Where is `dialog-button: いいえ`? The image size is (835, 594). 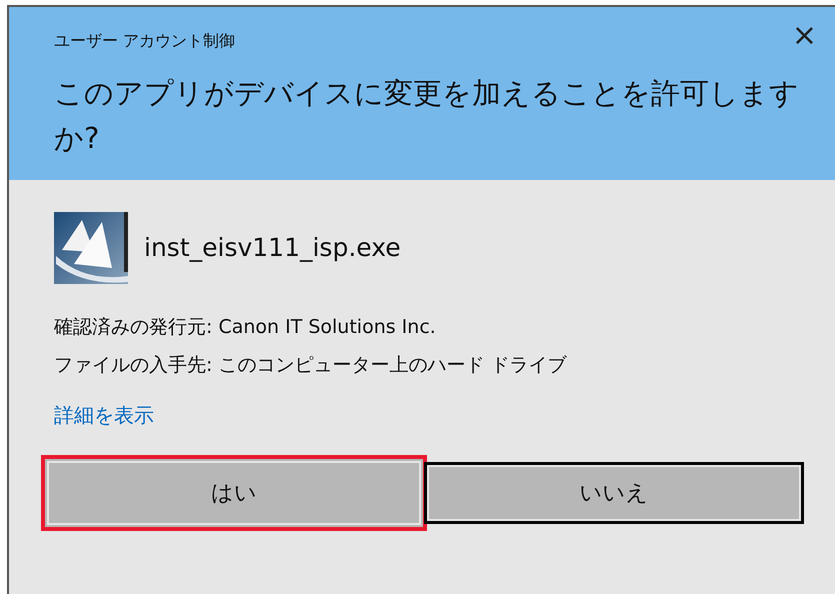 dialog-button: いいえ is located at coordinates (614, 493).